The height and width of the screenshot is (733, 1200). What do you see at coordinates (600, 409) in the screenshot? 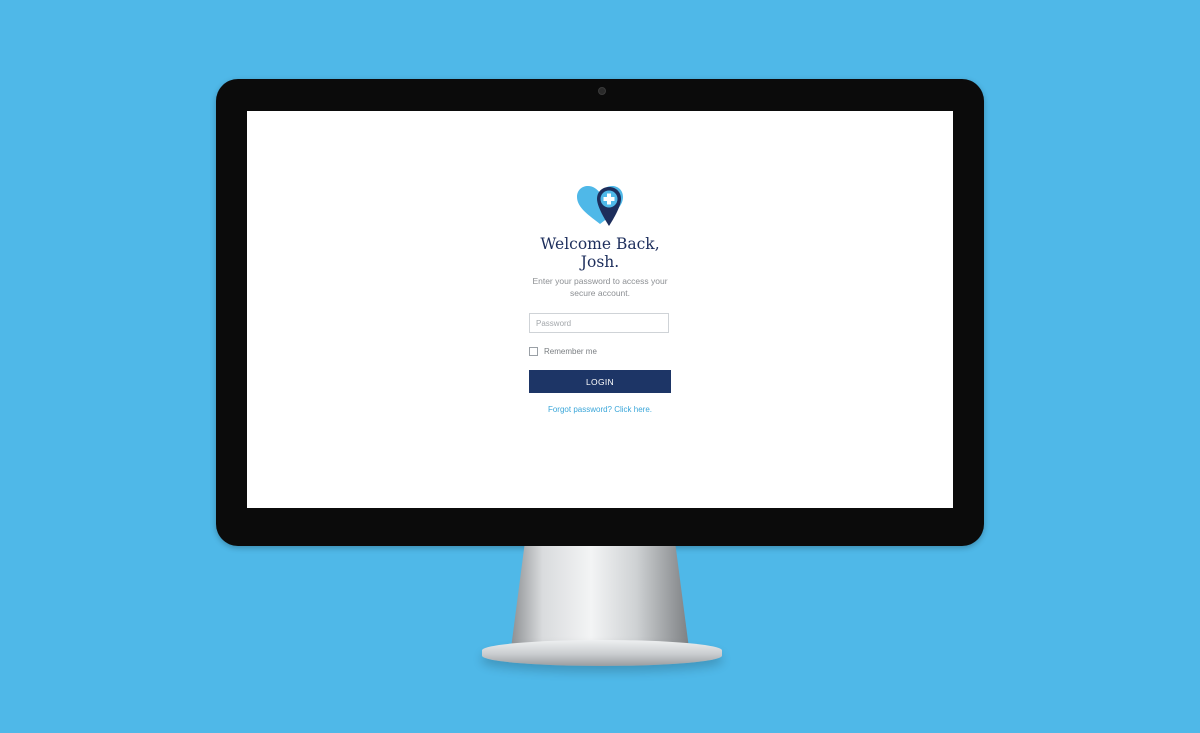
I see `forgot-password-link: Forgot password? Click here.` at bounding box center [600, 409].